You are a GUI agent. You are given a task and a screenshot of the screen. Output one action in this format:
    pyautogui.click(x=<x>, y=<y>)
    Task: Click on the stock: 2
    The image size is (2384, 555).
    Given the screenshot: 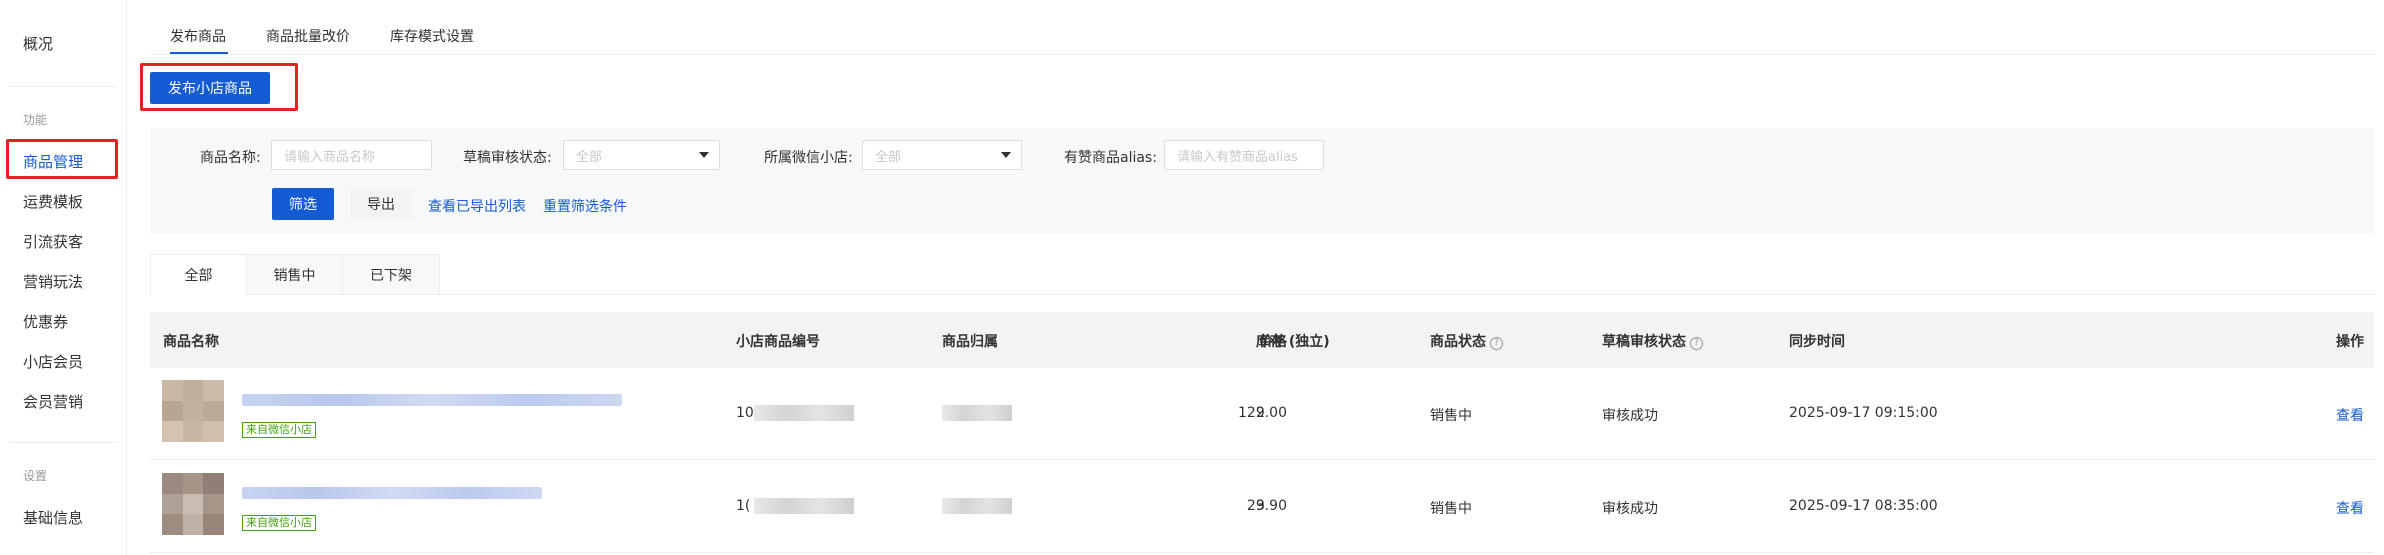 What is the action you would take?
    pyautogui.click(x=1260, y=413)
    